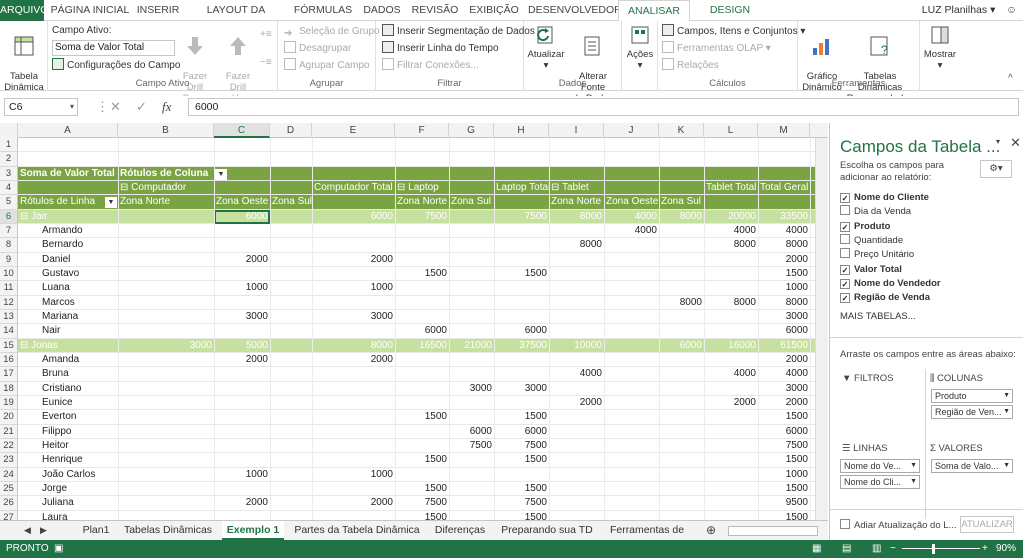 The width and height of the screenshot is (1023, 558). Describe the element at coordinates (68, 345) in the screenshot. I see `cell-label: ⊟ Jonas` at that location.